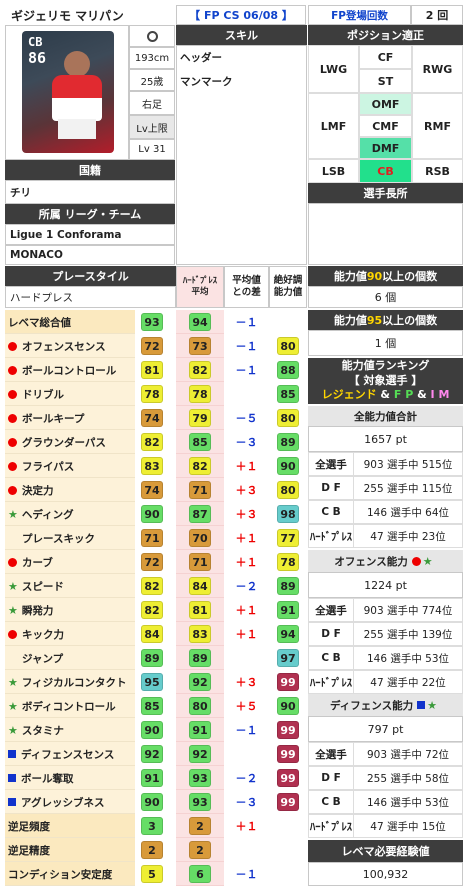 This screenshot has height=892, width=469. I want to click on stat-label: フライパス, so click(41, 466).